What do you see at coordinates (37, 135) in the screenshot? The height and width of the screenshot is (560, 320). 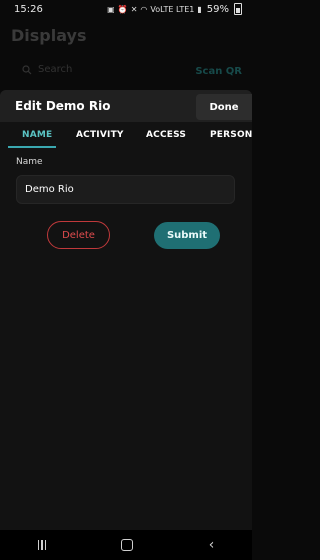 I see `tab-name: NAME` at bounding box center [37, 135].